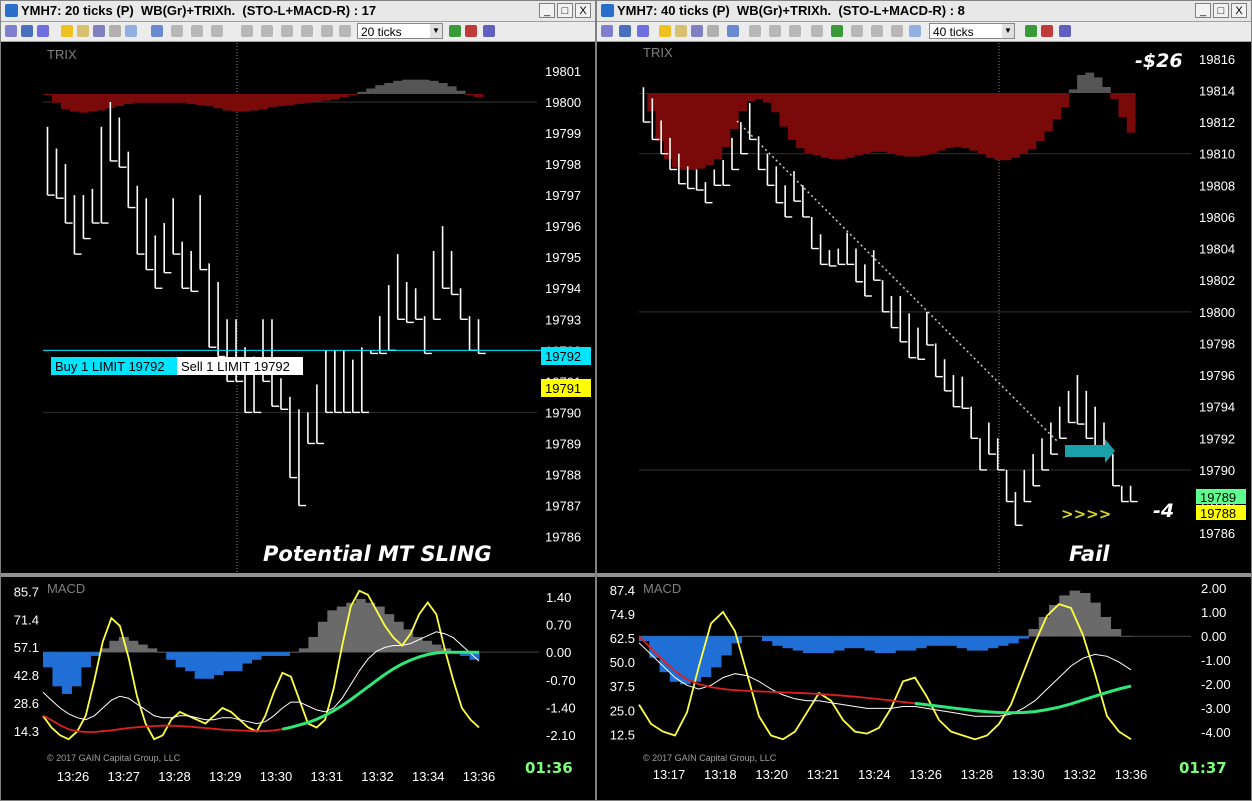 The image size is (1252, 801). Describe the element at coordinates (428, 776) in the screenshot. I see `time-tick-label: 13:34` at that location.